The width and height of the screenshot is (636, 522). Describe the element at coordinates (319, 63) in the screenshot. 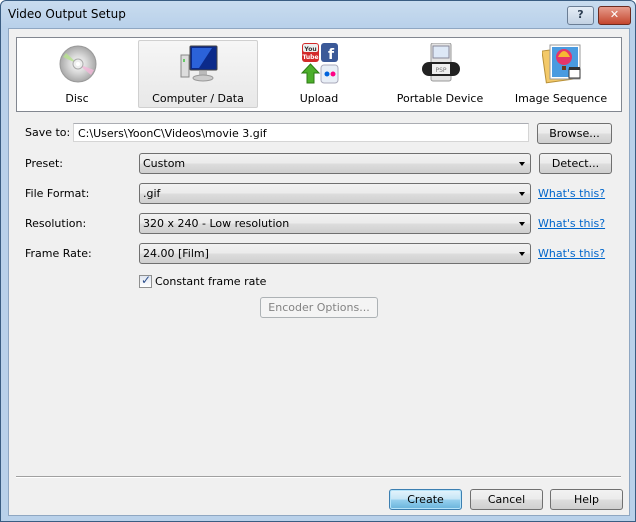

I see `upload-icon: You Tube f` at that location.